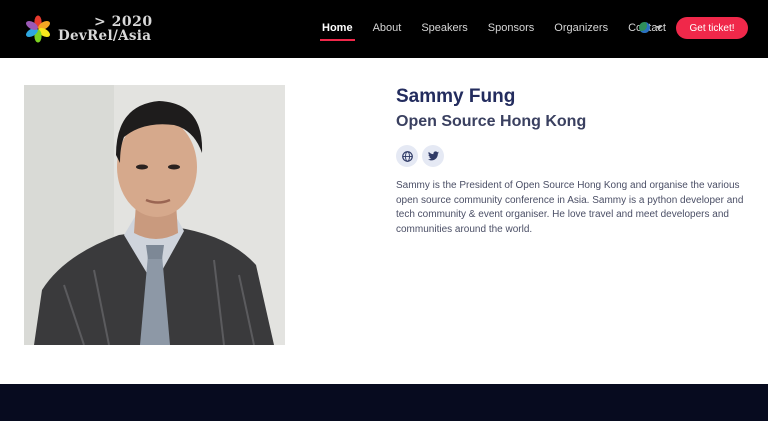 The image size is (768, 421). Describe the element at coordinates (444, 29) in the screenshot. I see `nav-link-speakers: Speakers` at that location.